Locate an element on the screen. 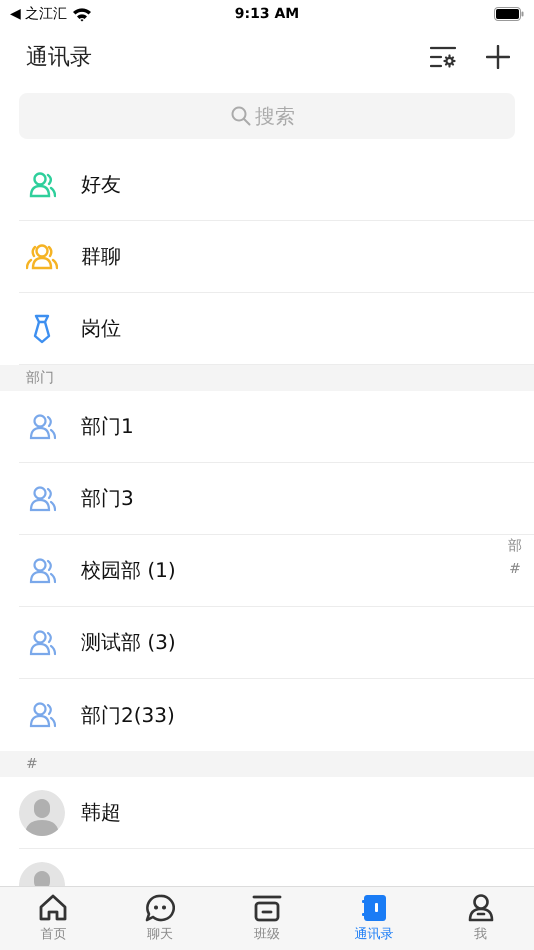 This screenshot has height=950, width=534. filter-settings-button is located at coordinates (443, 56).